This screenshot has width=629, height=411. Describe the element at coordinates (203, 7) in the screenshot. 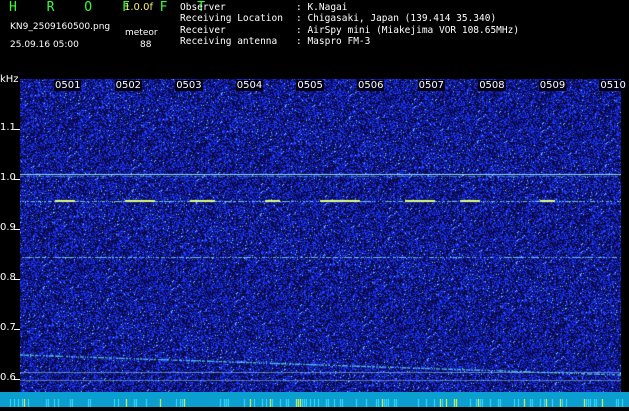

I see `info-key: Observer` at that location.